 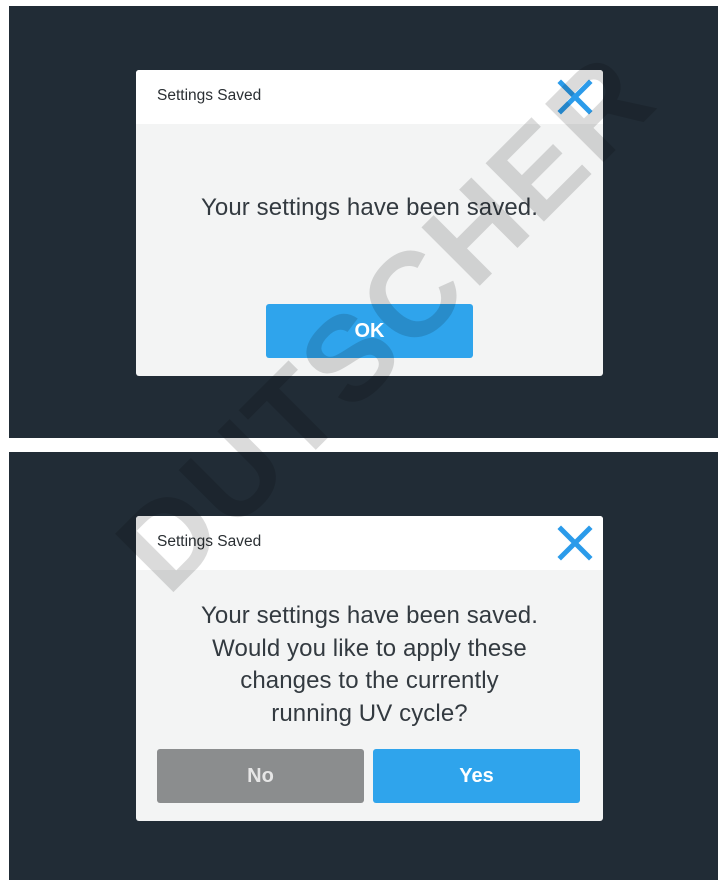 What do you see at coordinates (260, 776) in the screenshot?
I see `no-button: No` at bounding box center [260, 776].